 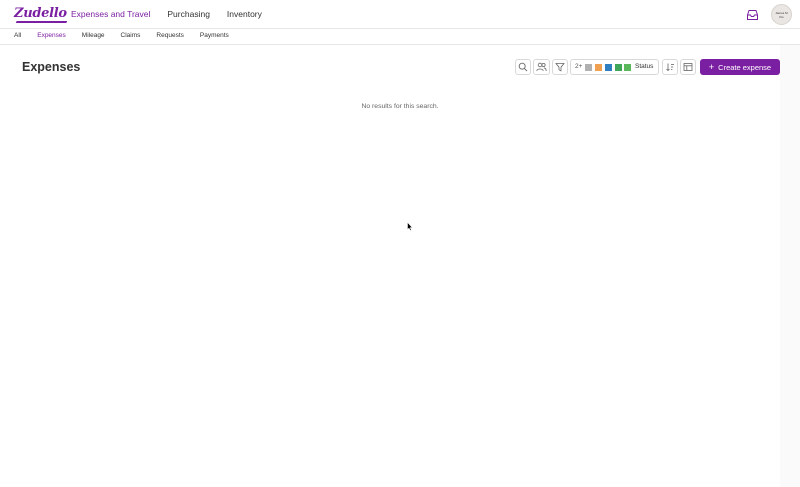 What do you see at coordinates (588, 67) in the screenshot?
I see `status-swatch-grey` at bounding box center [588, 67].